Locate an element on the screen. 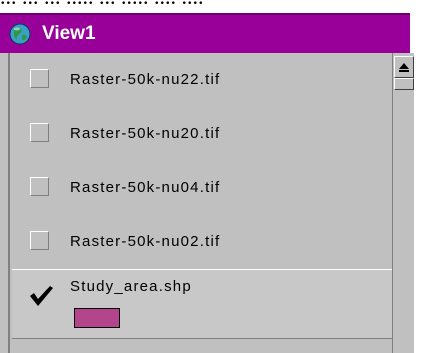 This screenshot has width=422, height=353. theme-row-raster-nu20: Raster-50k-nu20.tif is located at coordinates (202, 134).